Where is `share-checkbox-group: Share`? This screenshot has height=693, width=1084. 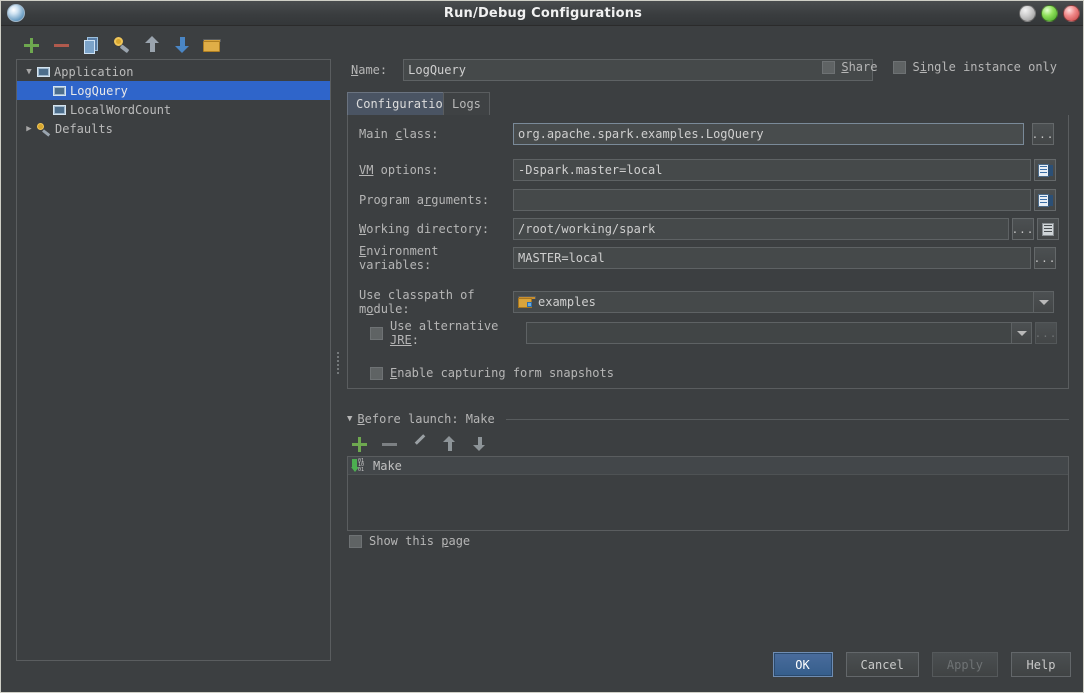
share-checkbox-group: Share is located at coordinates (849, 67).